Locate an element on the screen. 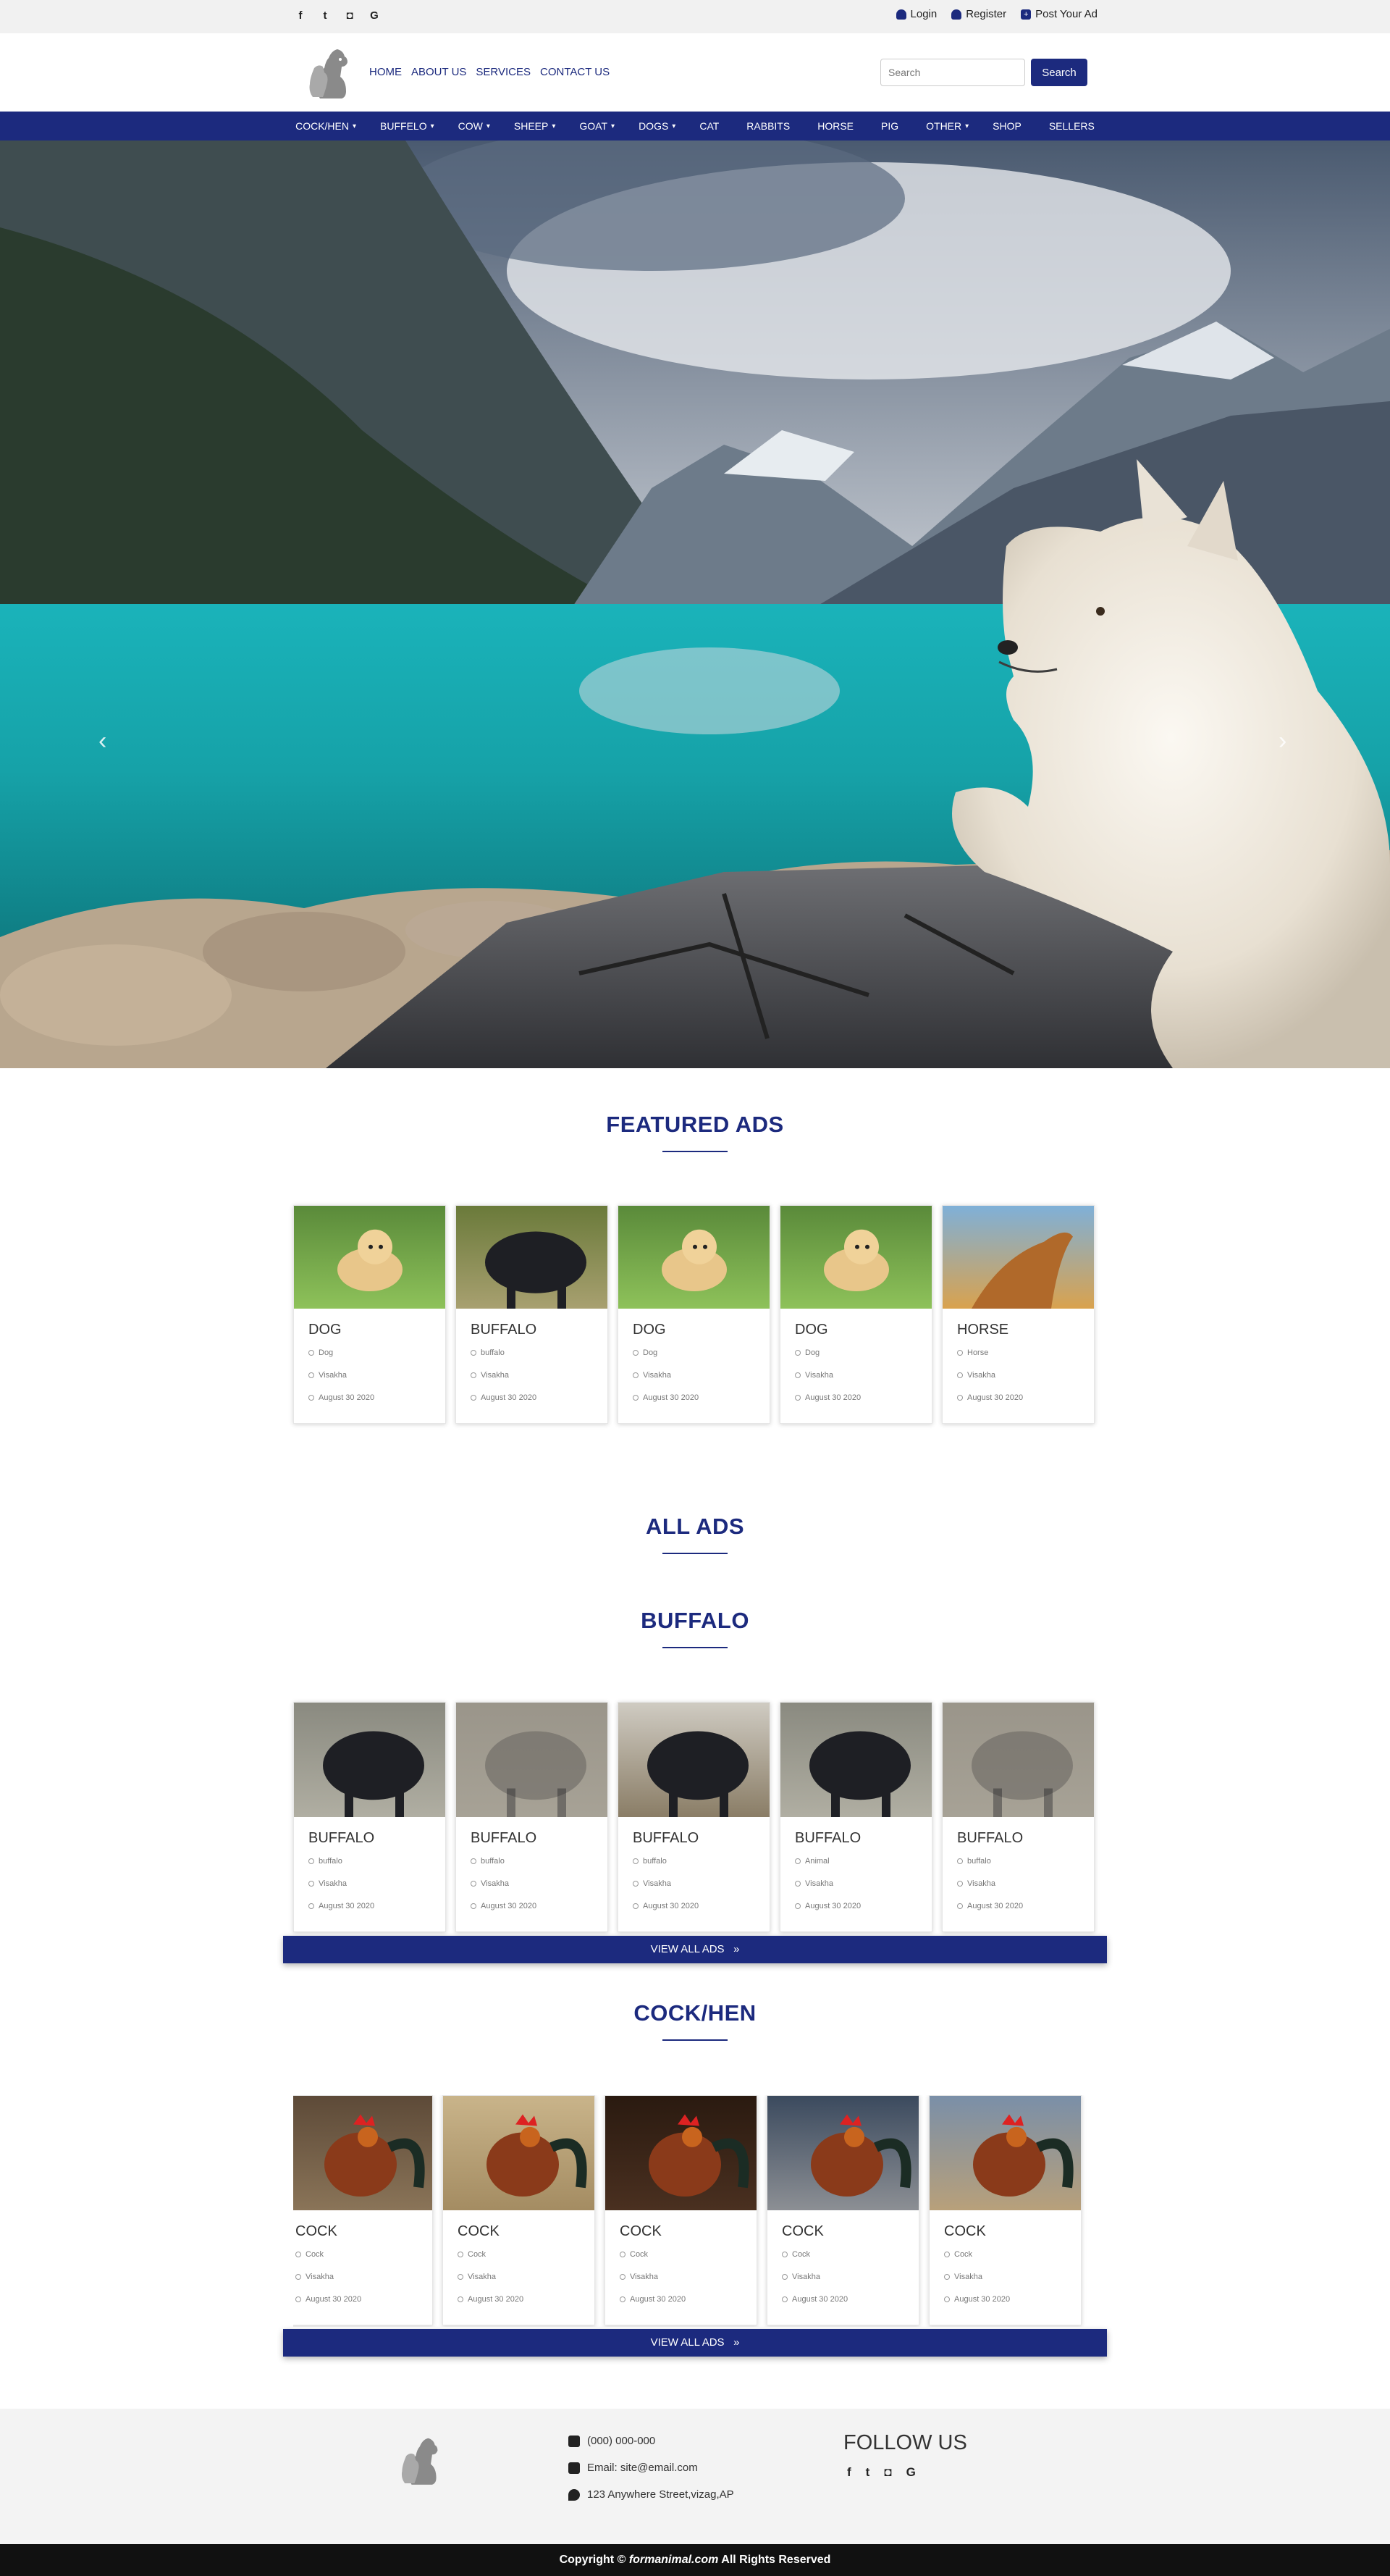  title-underline is located at coordinates (695, 1553).